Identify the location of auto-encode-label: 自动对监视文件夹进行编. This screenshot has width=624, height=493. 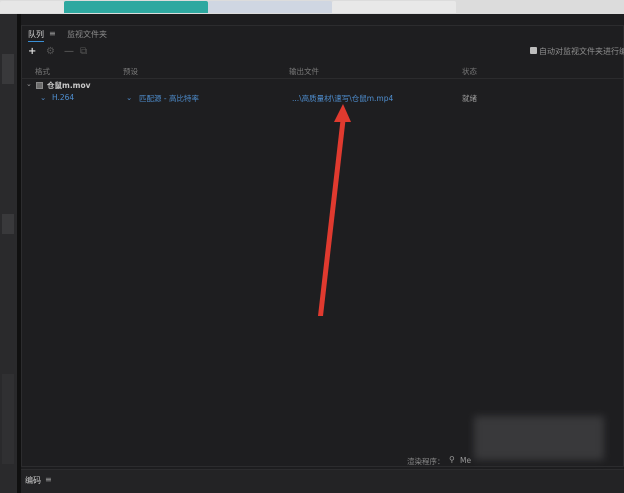
(581, 51).